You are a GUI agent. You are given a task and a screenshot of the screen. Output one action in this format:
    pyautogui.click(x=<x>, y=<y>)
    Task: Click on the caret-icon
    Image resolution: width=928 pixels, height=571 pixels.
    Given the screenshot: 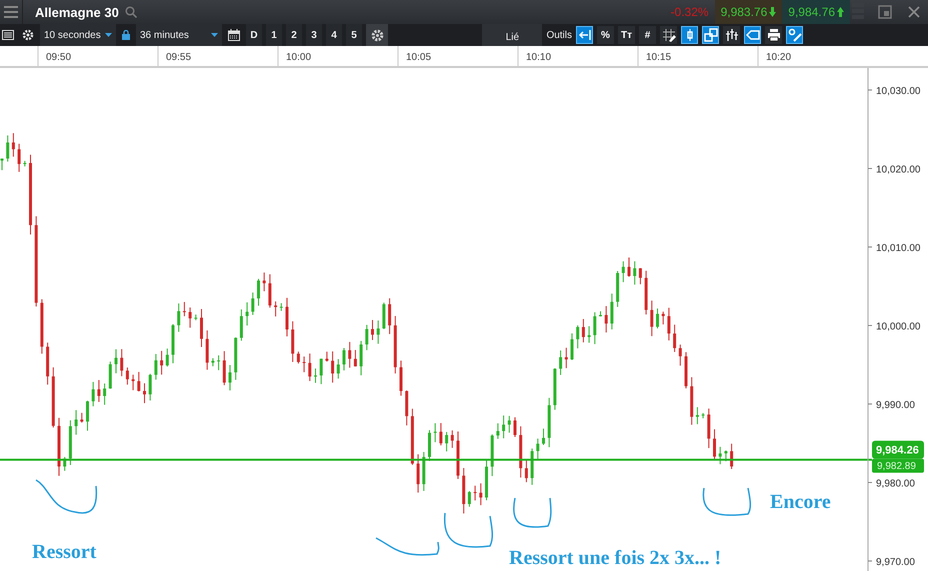 What is the action you would take?
    pyautogui.click(x=108, y=35)
    